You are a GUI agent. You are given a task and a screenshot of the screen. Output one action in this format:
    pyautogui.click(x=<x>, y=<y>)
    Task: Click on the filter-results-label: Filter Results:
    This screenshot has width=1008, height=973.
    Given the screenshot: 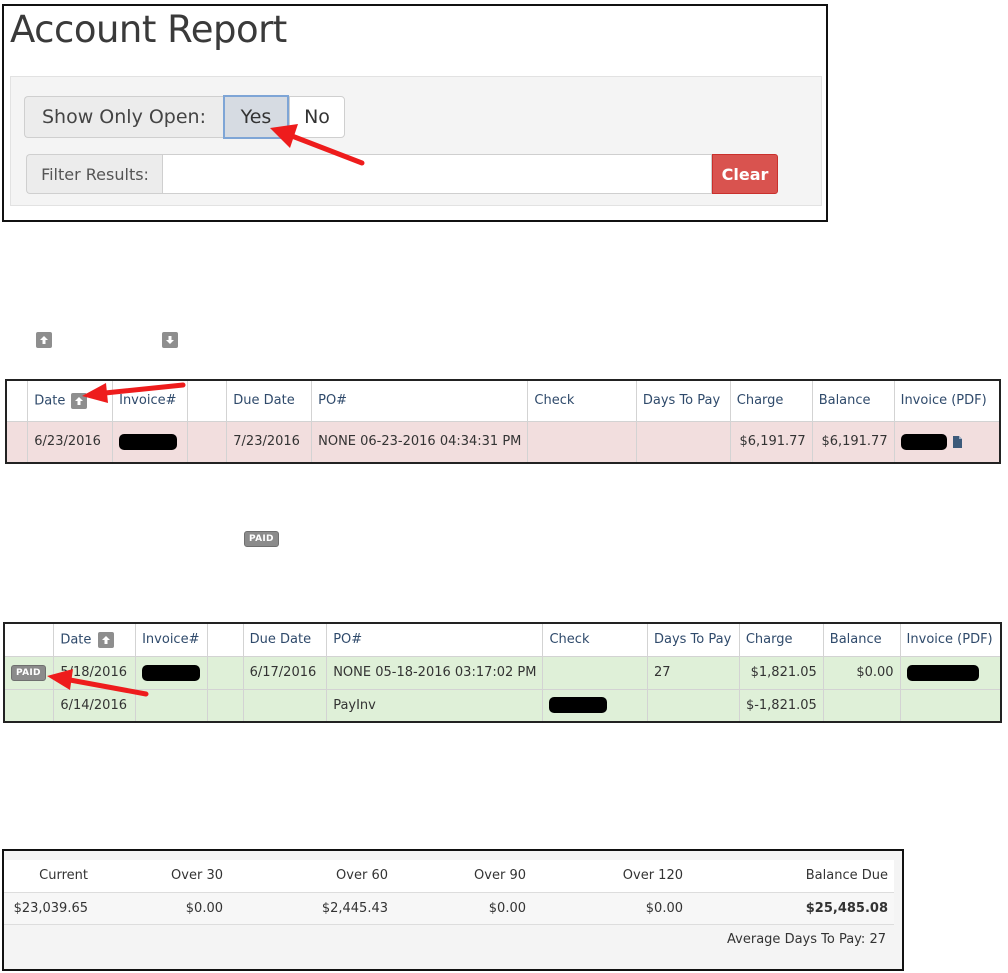 What is the action you would take?
    pyautogui.click(x=94, y=174)
    